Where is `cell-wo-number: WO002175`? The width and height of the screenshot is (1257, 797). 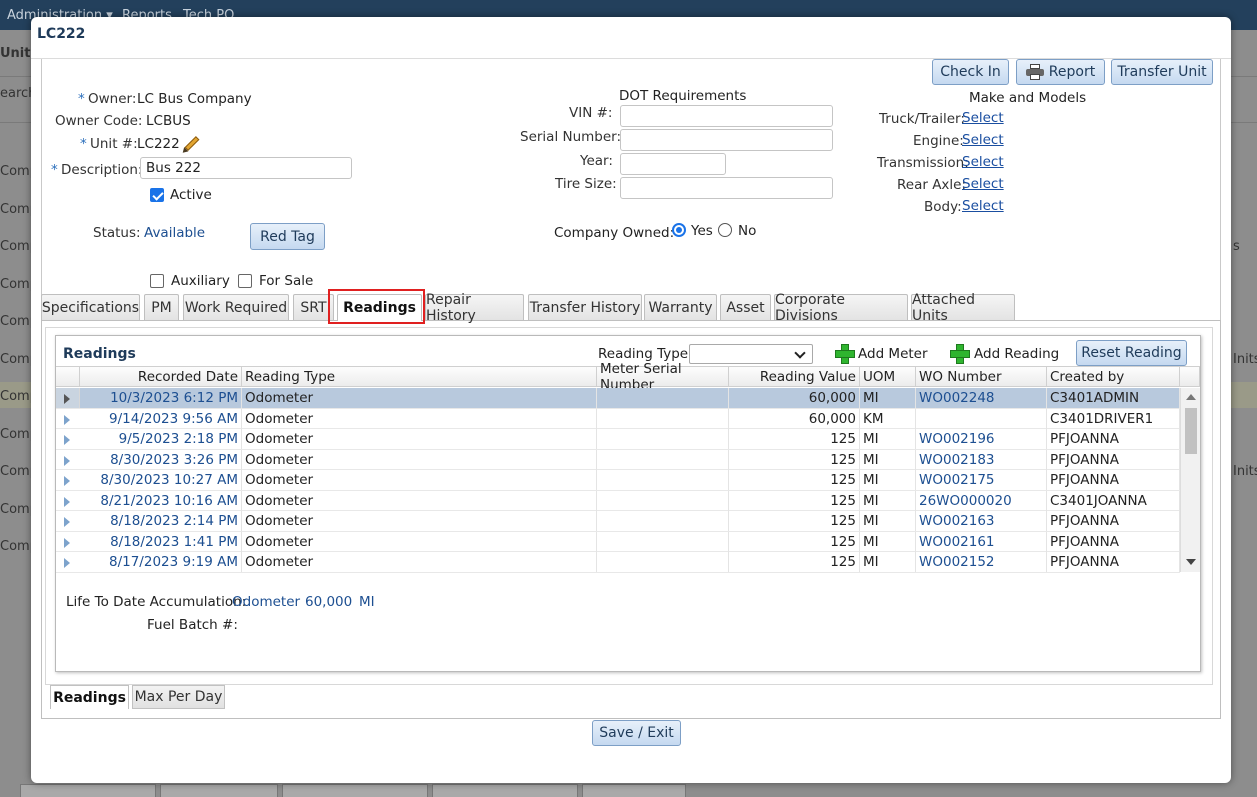
cell-wo-number: WO002175 is located at coordinates (981, 480).